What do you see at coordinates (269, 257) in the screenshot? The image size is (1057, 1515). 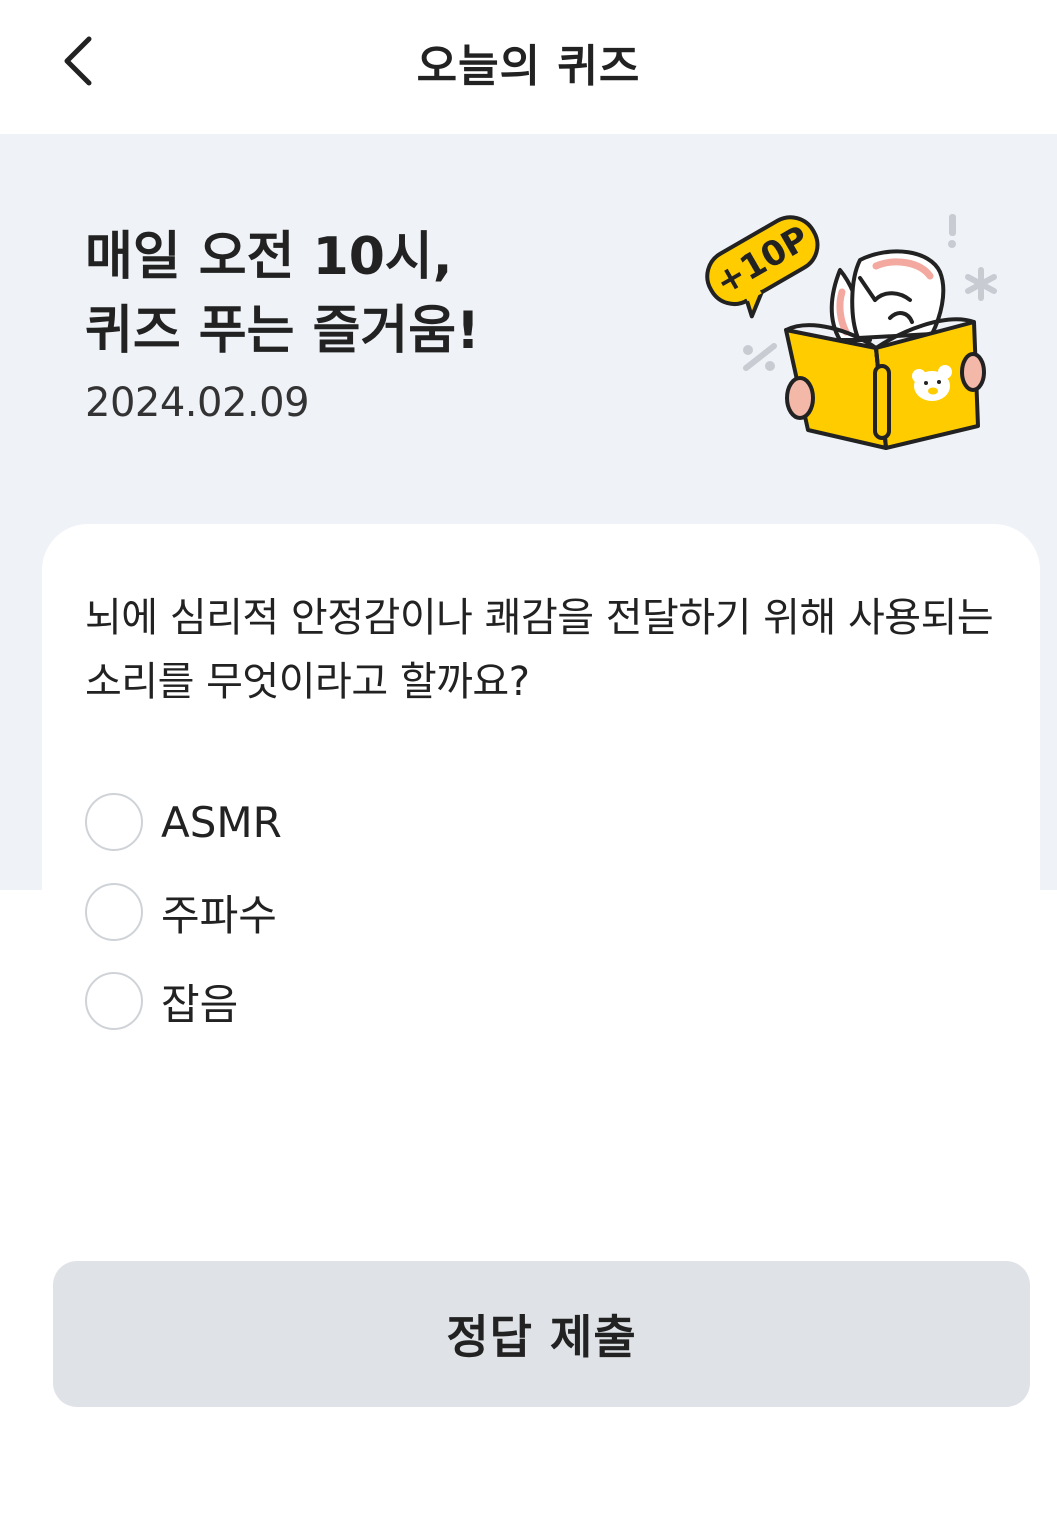 I see `hero-title-line-1: 매일 오전 10시,` at bounding box center [269, 257].